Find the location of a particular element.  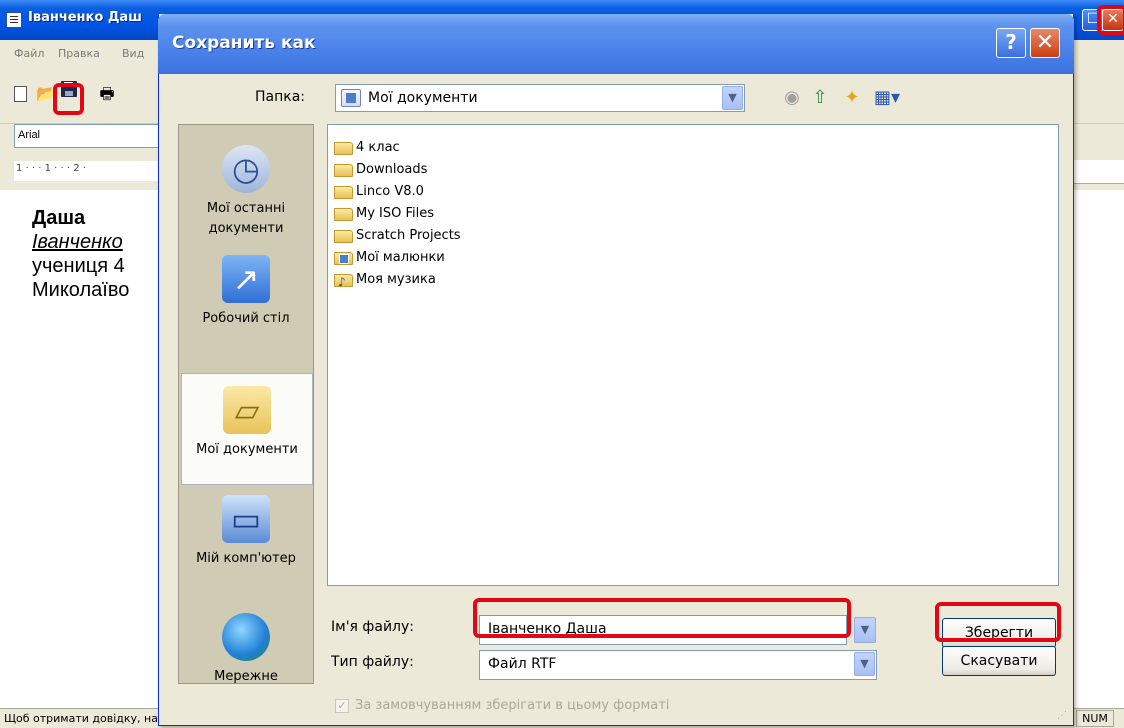

dialog-title: Сохранить как is located at coordinates (244, 43).